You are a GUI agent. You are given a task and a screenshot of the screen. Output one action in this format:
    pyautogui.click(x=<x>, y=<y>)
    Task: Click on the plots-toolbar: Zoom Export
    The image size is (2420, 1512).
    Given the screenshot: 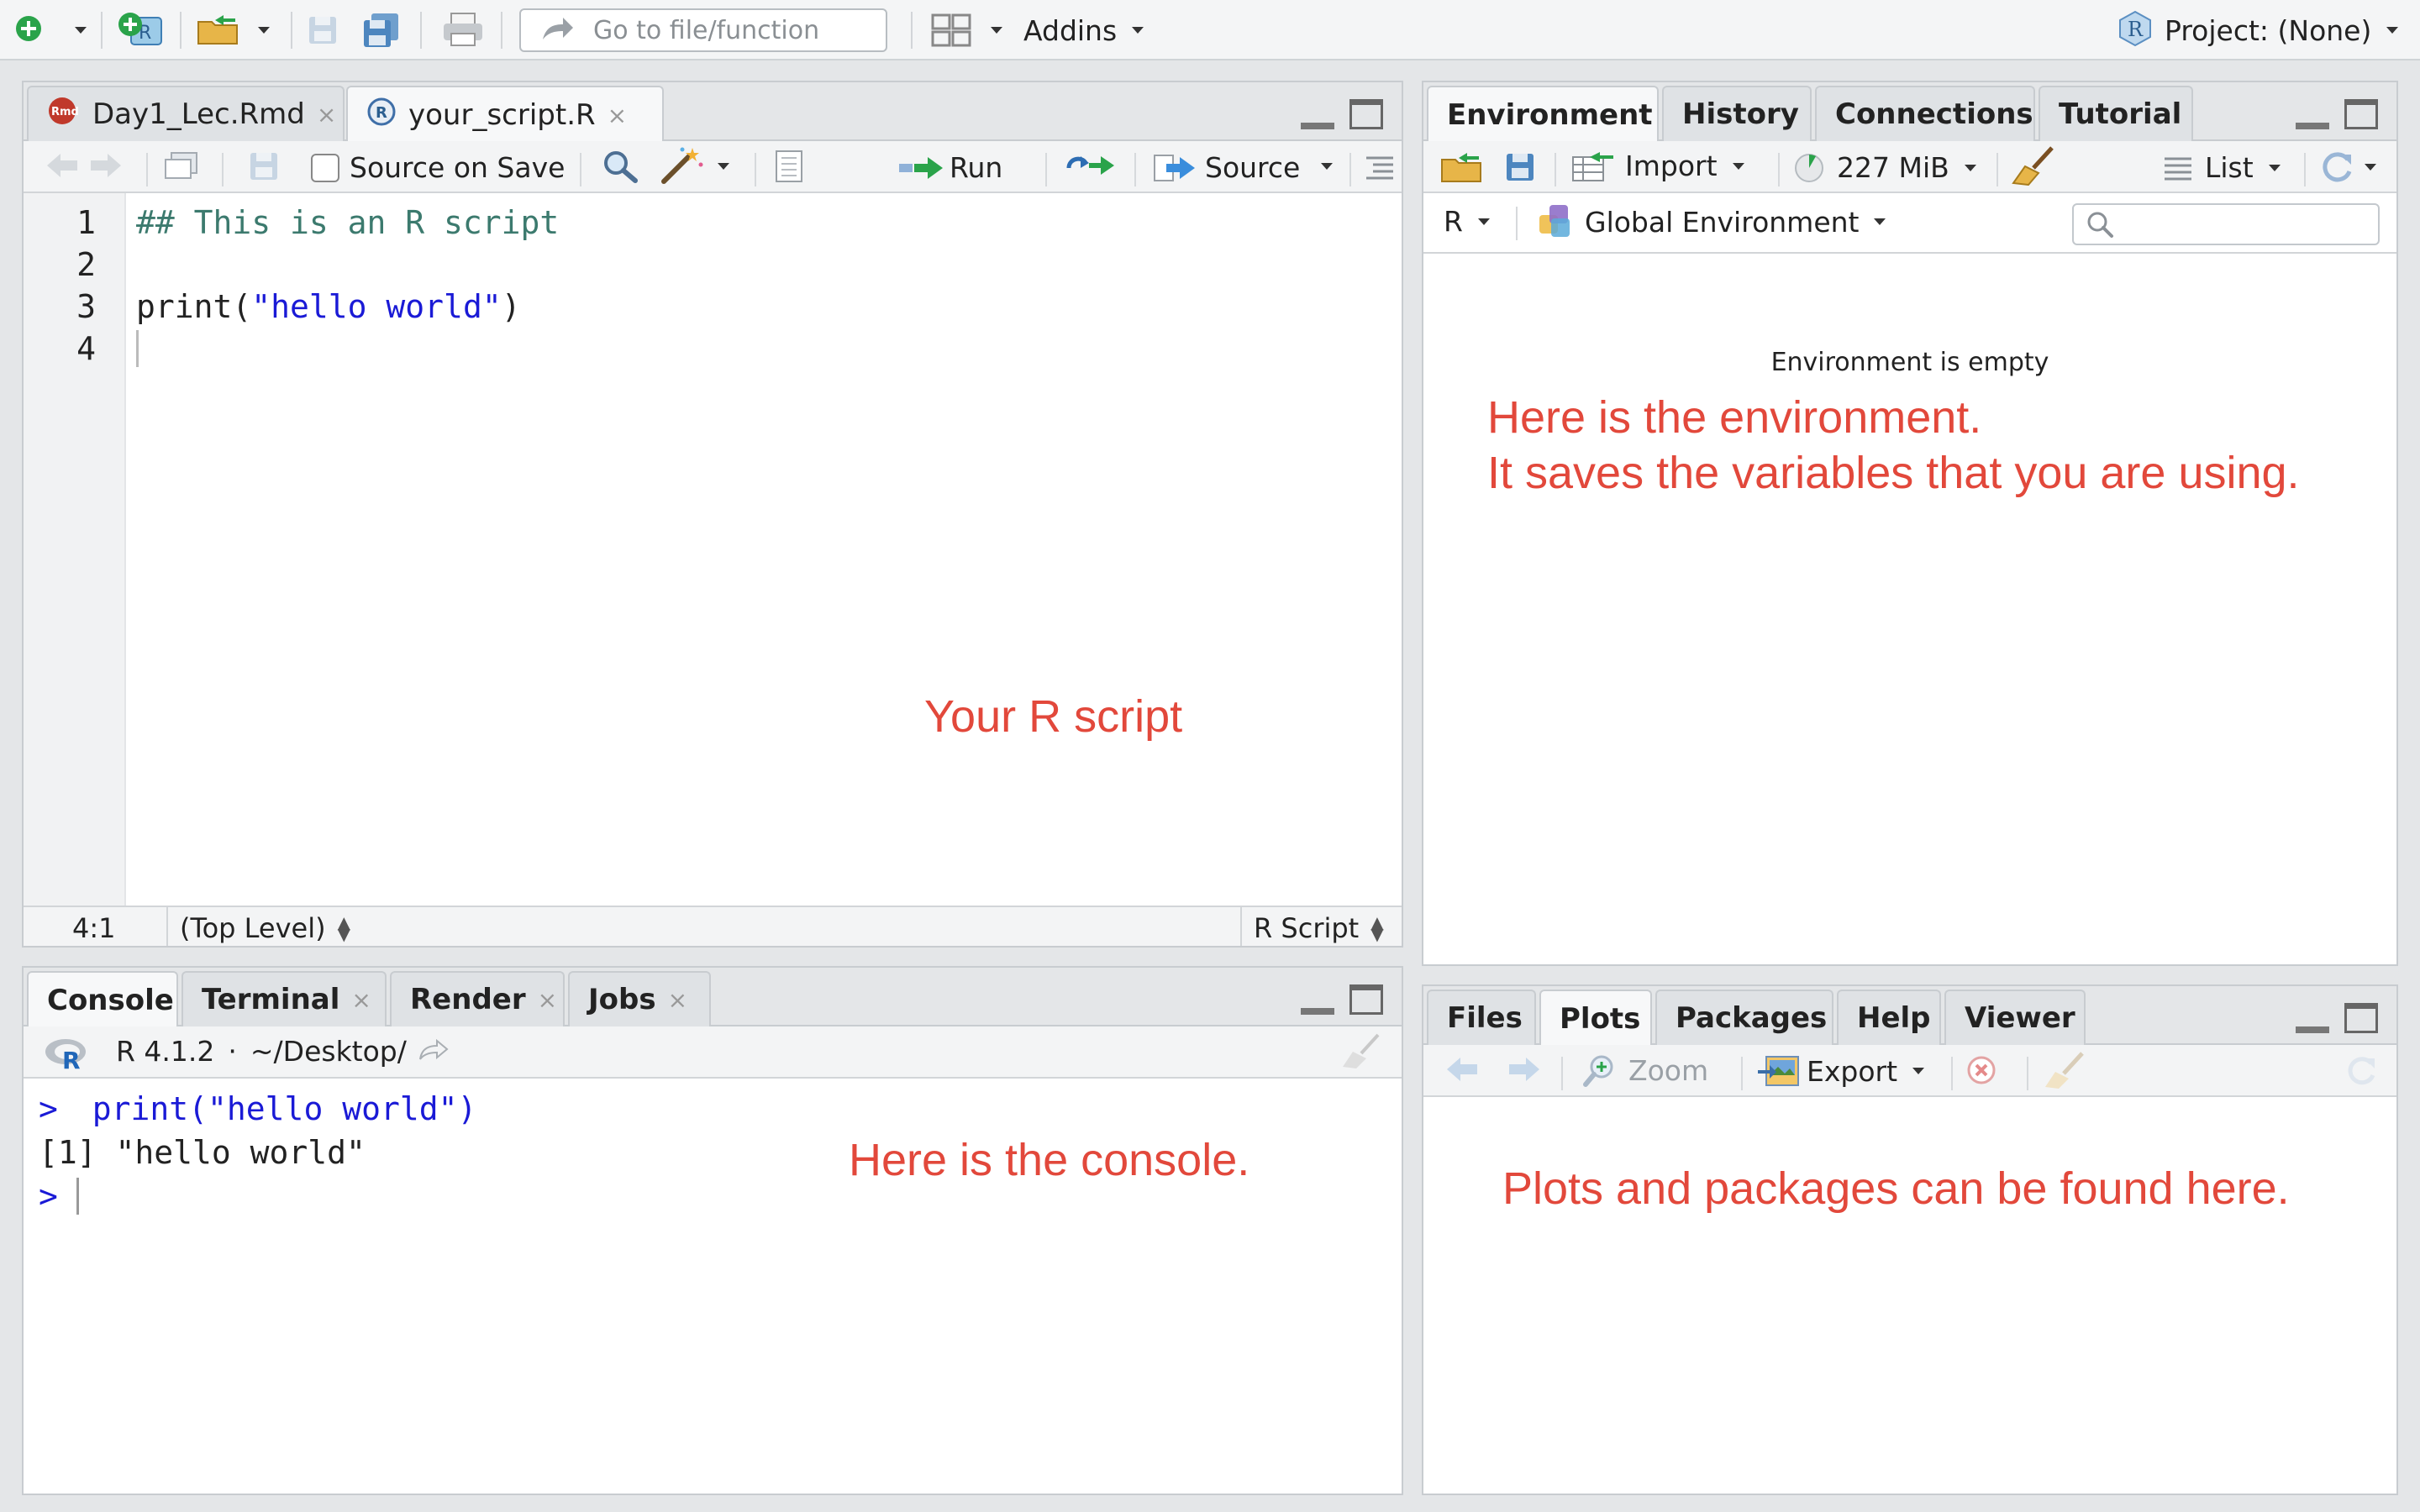 What is the action you would take?
    pyautogui.click(x=1910, y=1071)
    